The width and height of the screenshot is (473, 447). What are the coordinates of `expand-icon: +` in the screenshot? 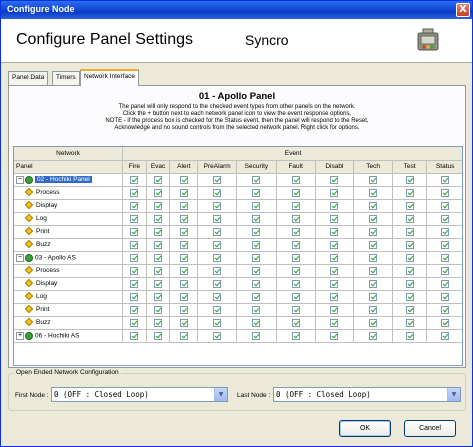 It's located at (20, 335).